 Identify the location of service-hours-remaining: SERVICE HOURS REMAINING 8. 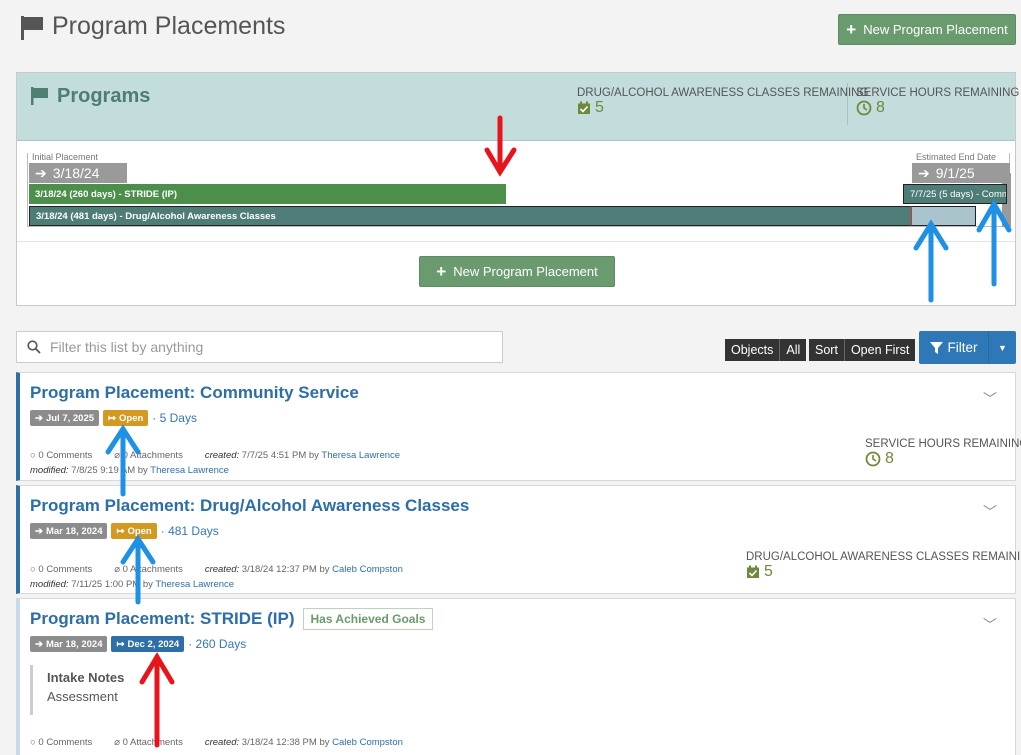
(937, 102).